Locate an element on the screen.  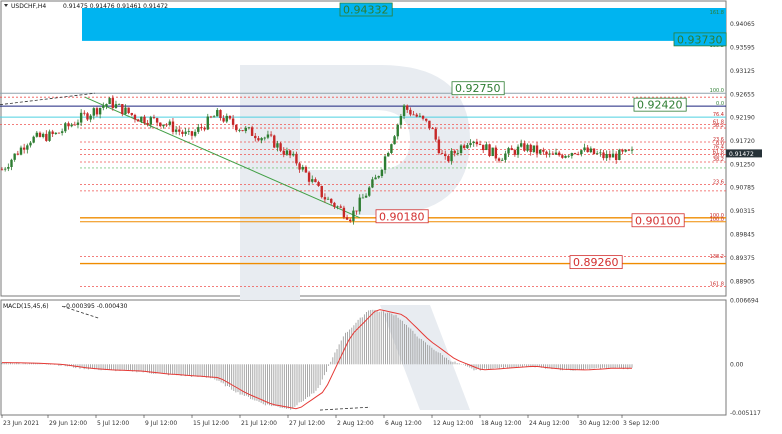
price-tick-label: 0.93125 is located at coordinates (742, 71).